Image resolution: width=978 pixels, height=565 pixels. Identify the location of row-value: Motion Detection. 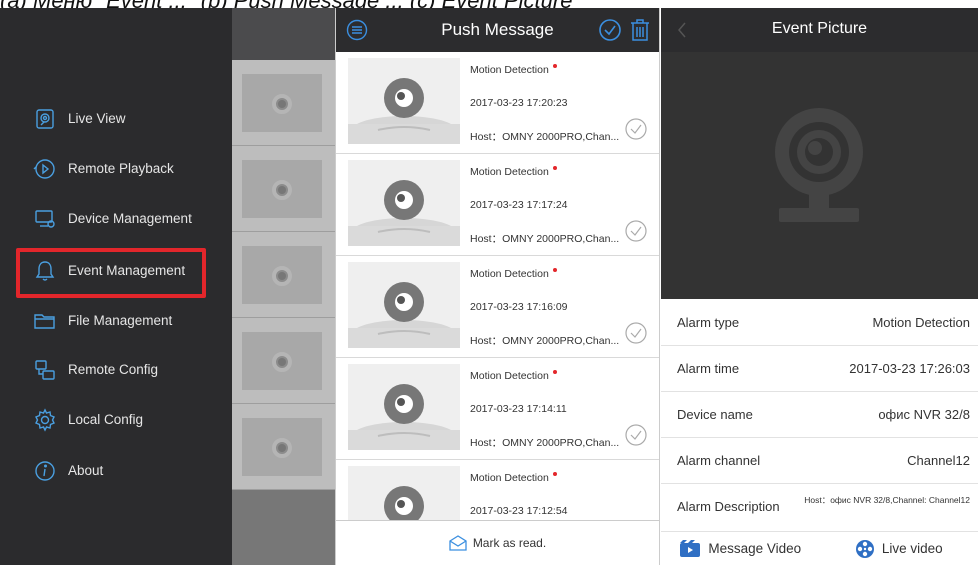
(921, 322).